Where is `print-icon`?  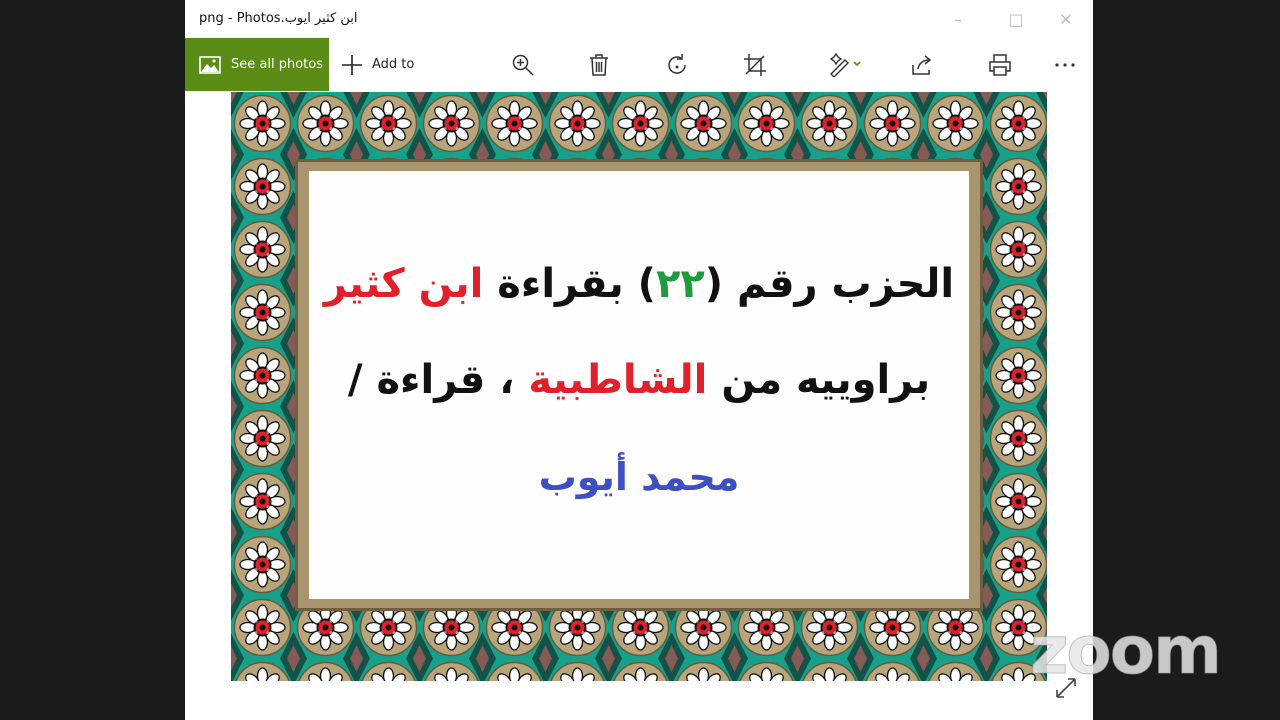
print-icon is located at coordinates (1000, 64).